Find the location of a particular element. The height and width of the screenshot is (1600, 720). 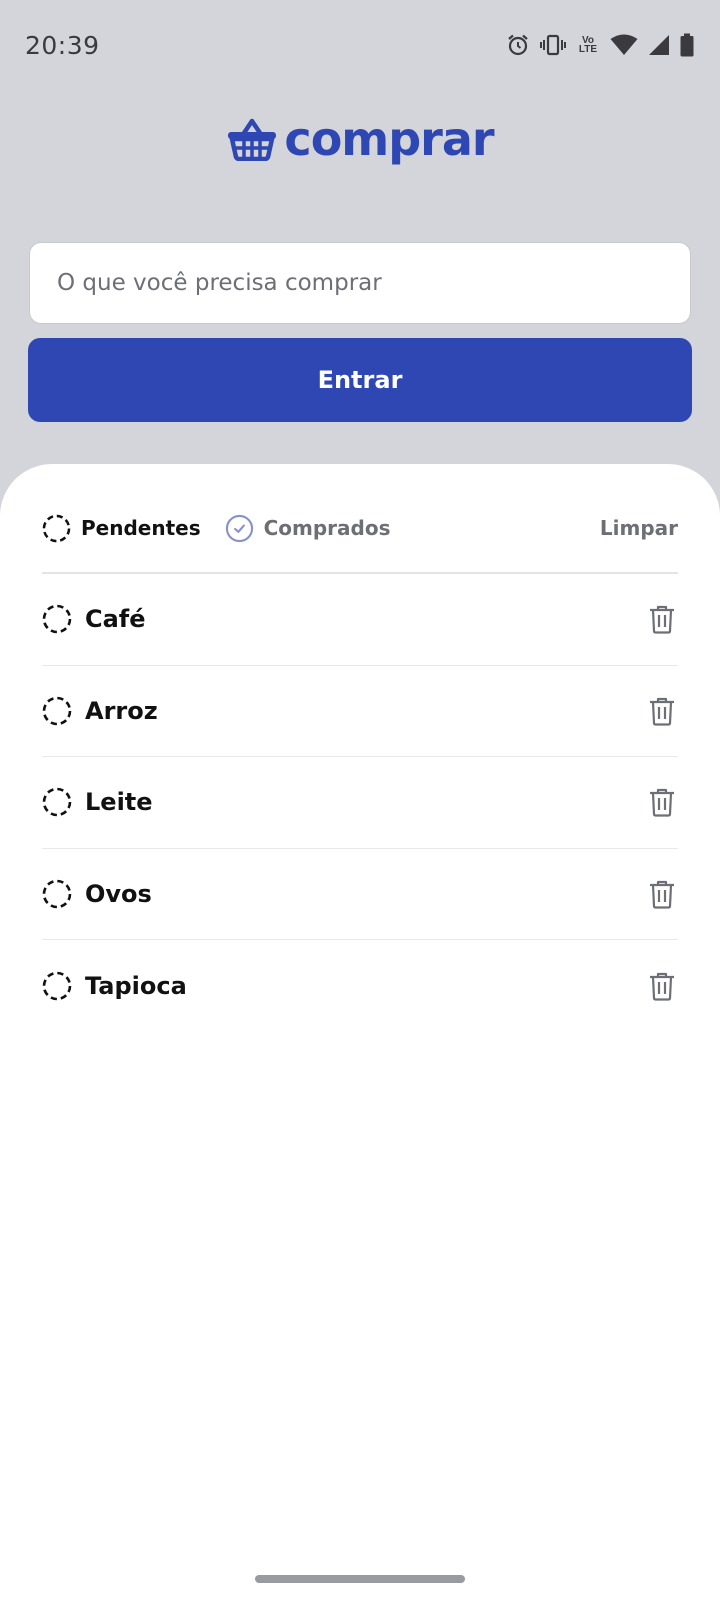

item-input is located at coordinates (360, 283).